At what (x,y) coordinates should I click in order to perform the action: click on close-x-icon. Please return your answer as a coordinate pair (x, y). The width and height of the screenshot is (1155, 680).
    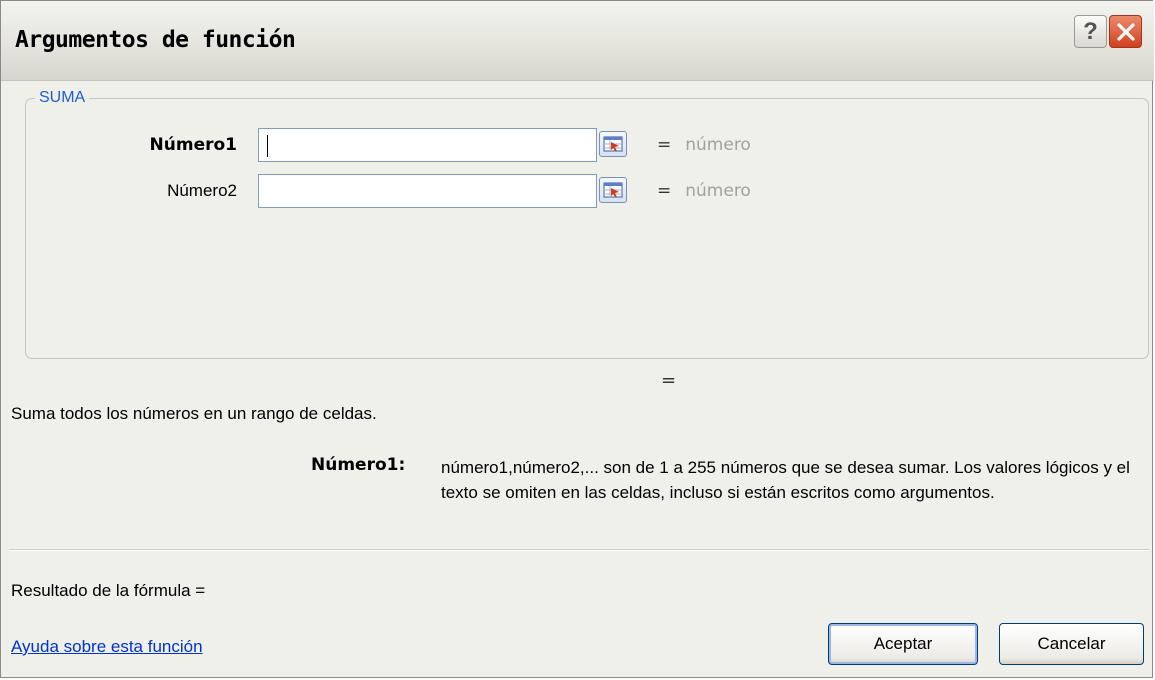
    Looking at the image, I should click on (1125, 31).